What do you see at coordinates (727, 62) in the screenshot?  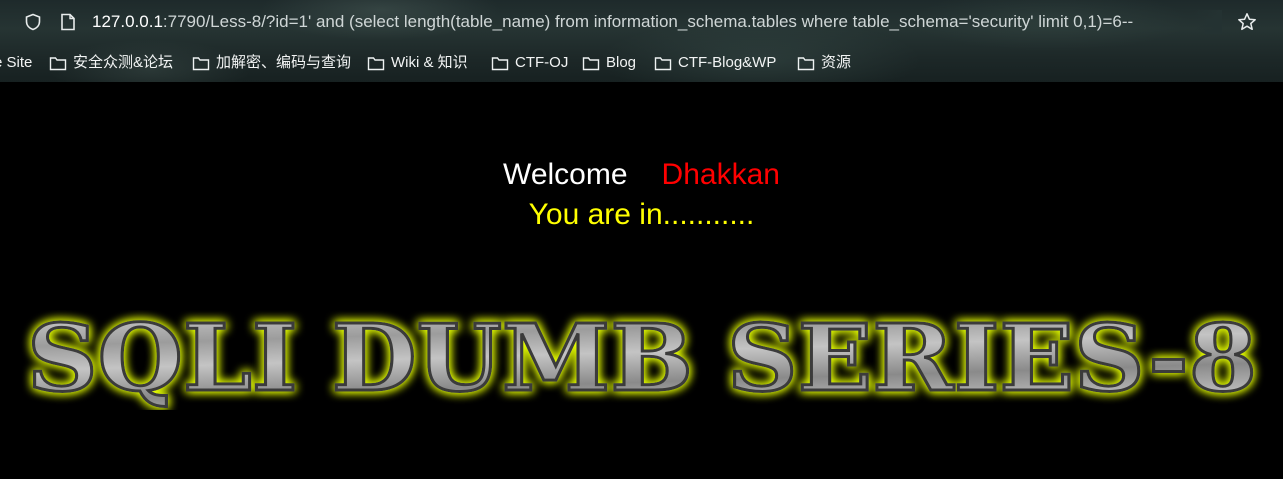 I see `bookmark-label: CTF-Blog&WP` at bounding box center [727, 62].